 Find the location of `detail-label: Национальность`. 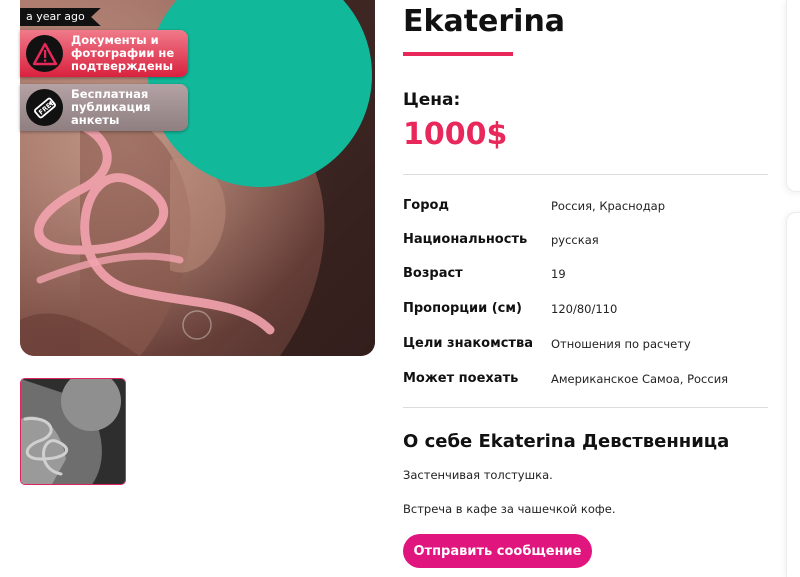

detail-label: Национальность is located at coordinates (465, 239).